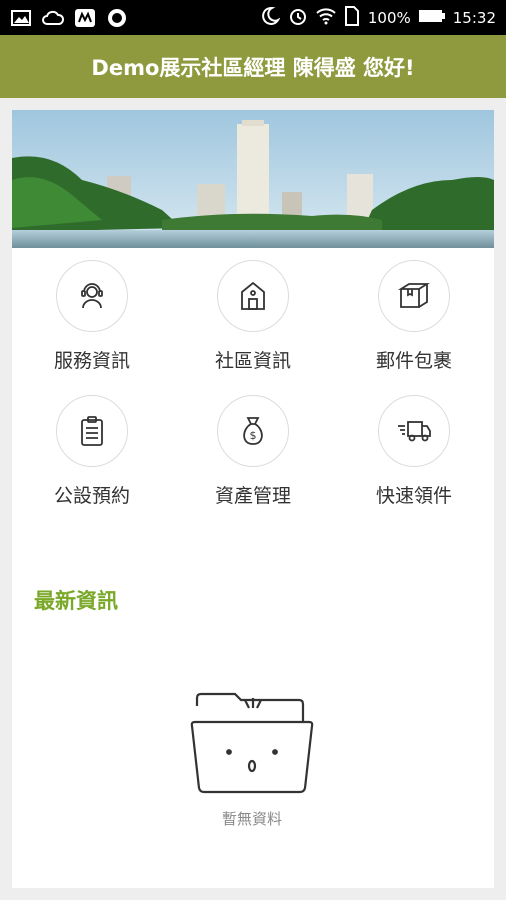 The image size is (506, 900). Describe the element at coordinates (91, 496) in the screenshot. I see `menu-label: 公設預約` at that location.